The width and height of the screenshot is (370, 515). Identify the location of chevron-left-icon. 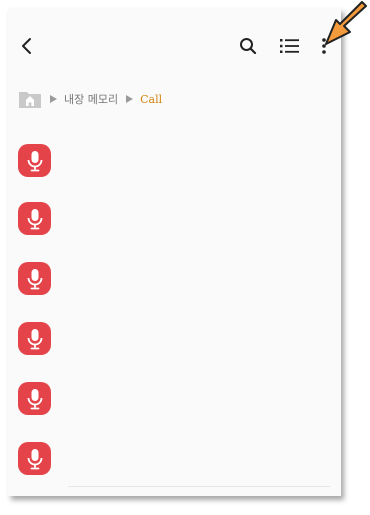
(26, 46).